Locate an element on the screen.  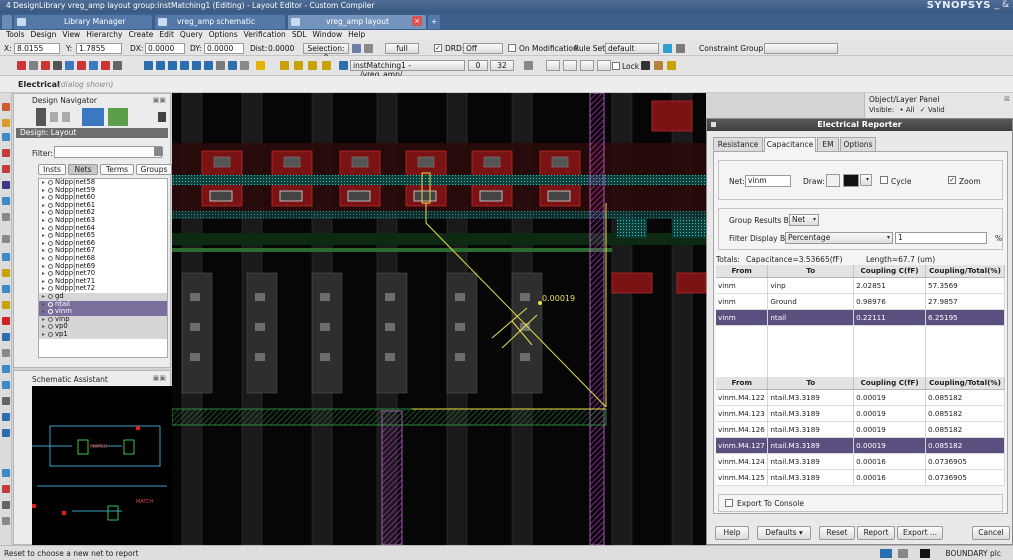
edit-in-place-icon is located at coordinates (326, 65).